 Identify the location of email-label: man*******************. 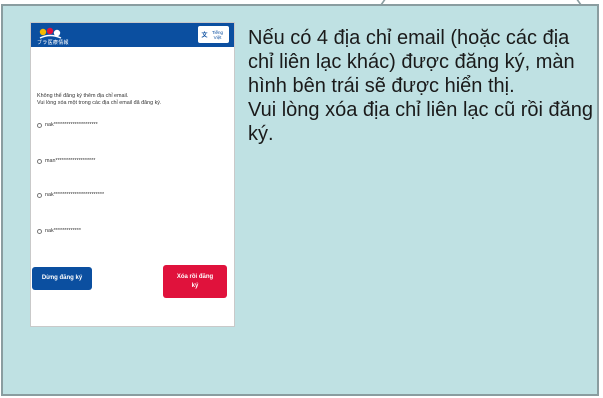
(70, 161).